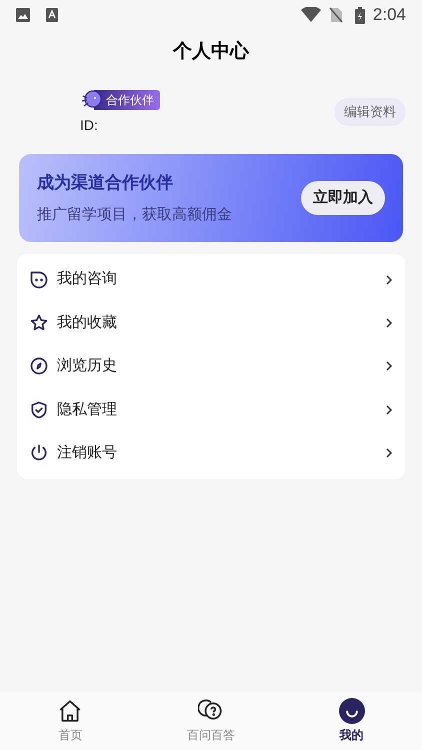 Image resolution: width=422 pixels, height=750 pixels. Describe the element at coordinates (87, 453) in the screenshot. I see `menu-label: 注销账号` at that location.